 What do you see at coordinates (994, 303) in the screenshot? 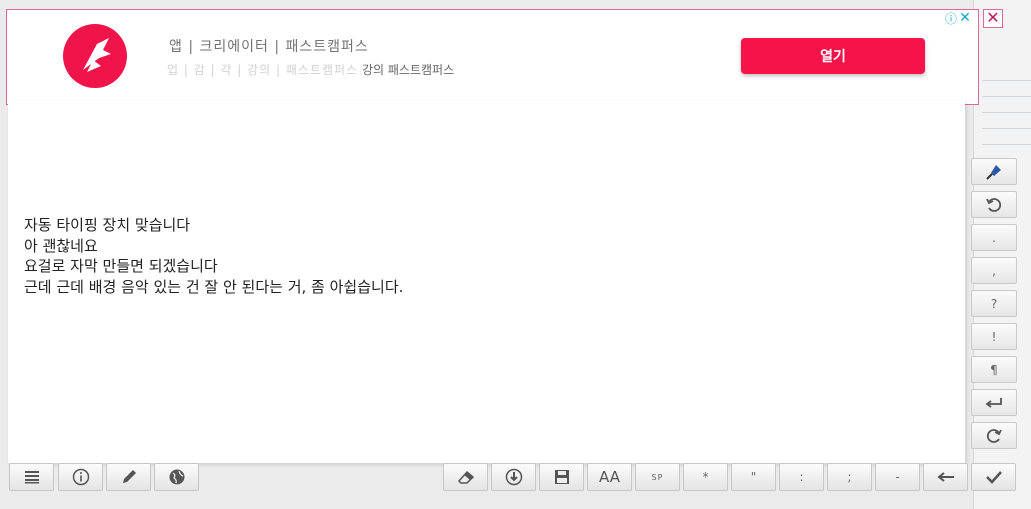
I see `question-button: ?` at bounding box center [994, 303].